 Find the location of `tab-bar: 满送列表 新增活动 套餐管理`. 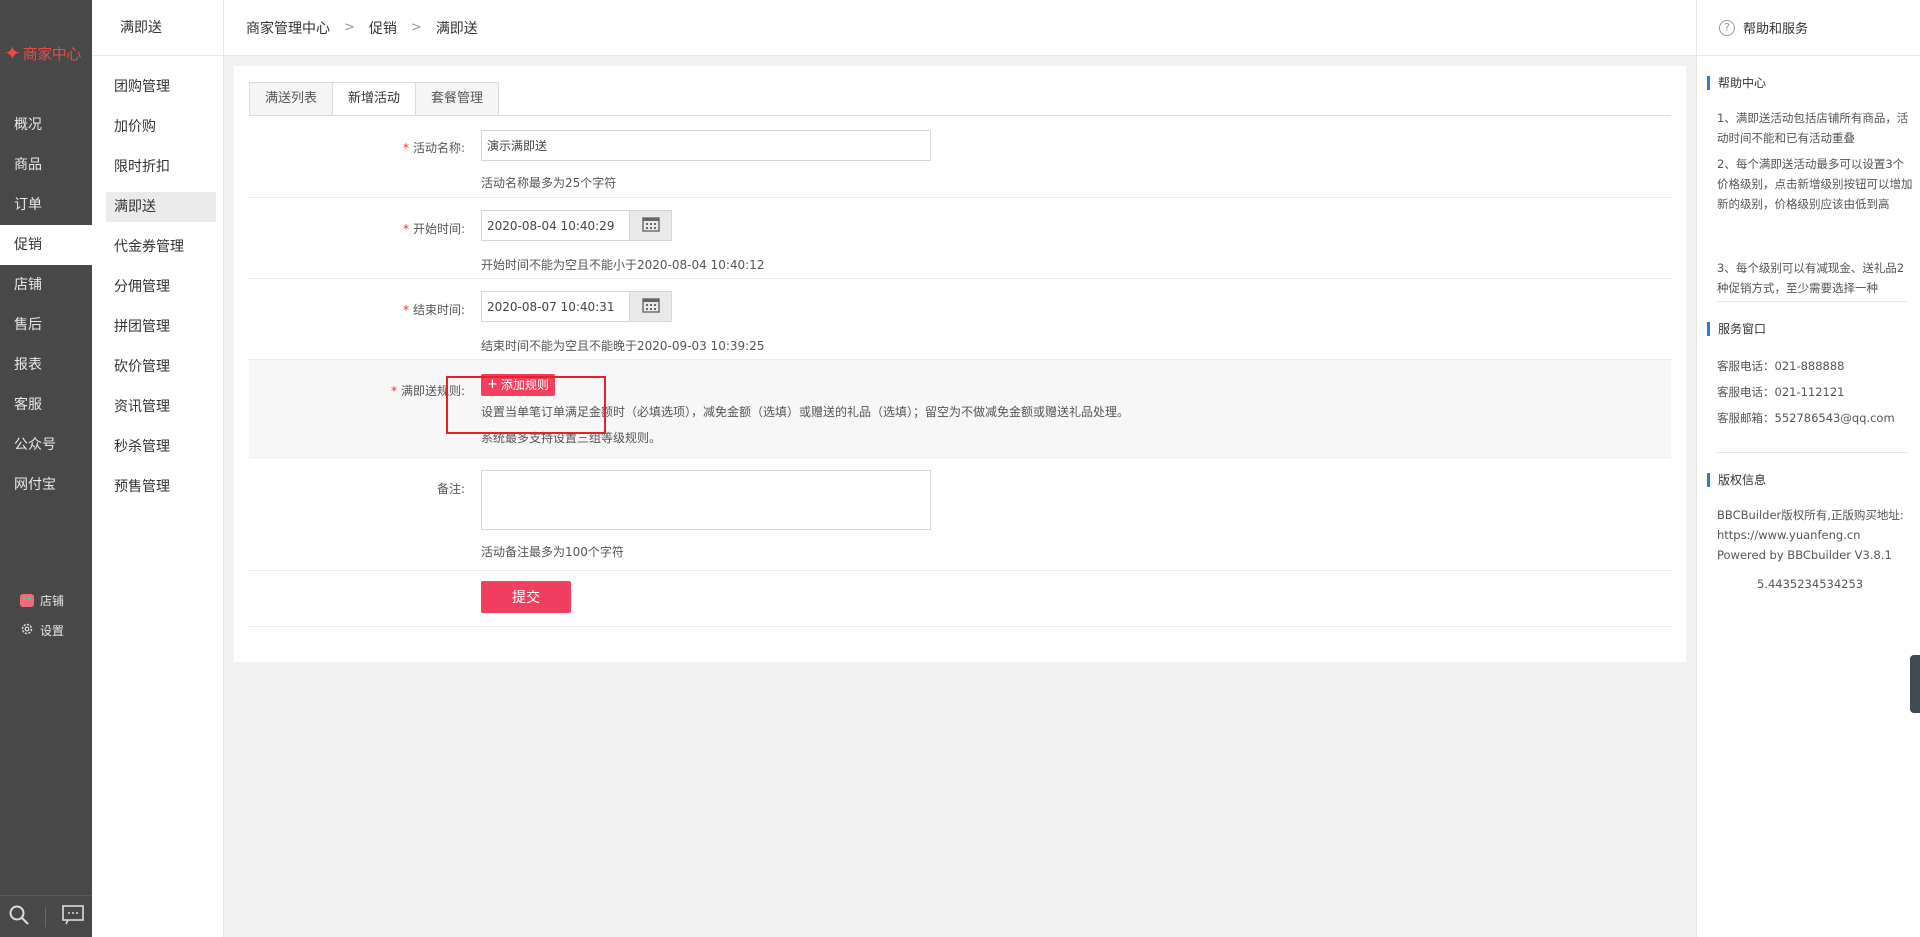

tab-bar: 满送列表 新增活动 套餐管理 is located at coordinates (374, 99).